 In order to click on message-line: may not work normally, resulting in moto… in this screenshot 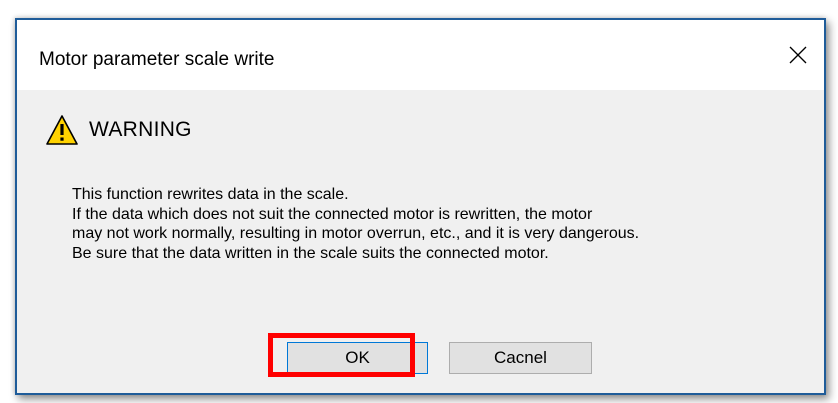, I will do `click(356, 233)`.